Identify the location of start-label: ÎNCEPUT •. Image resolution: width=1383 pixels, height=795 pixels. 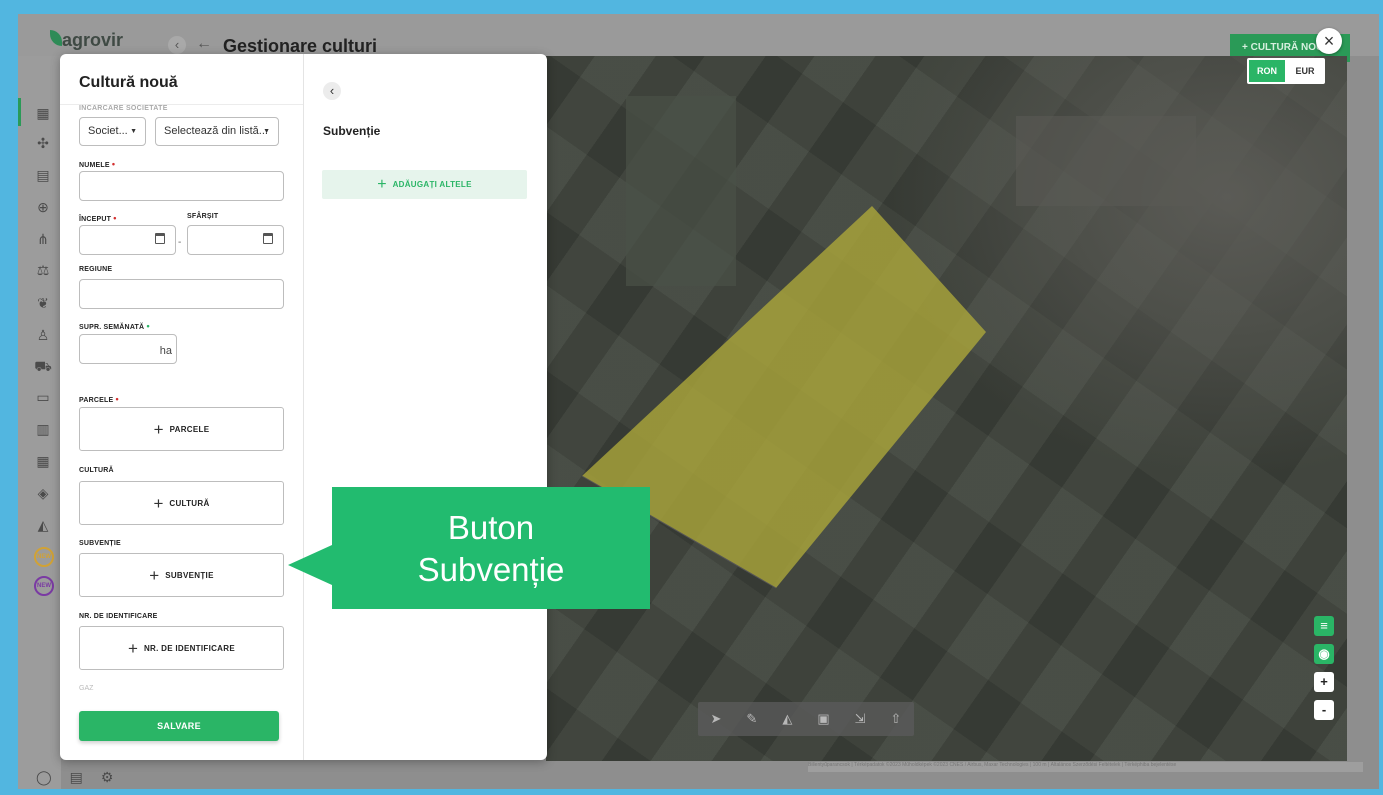
(98, 218).